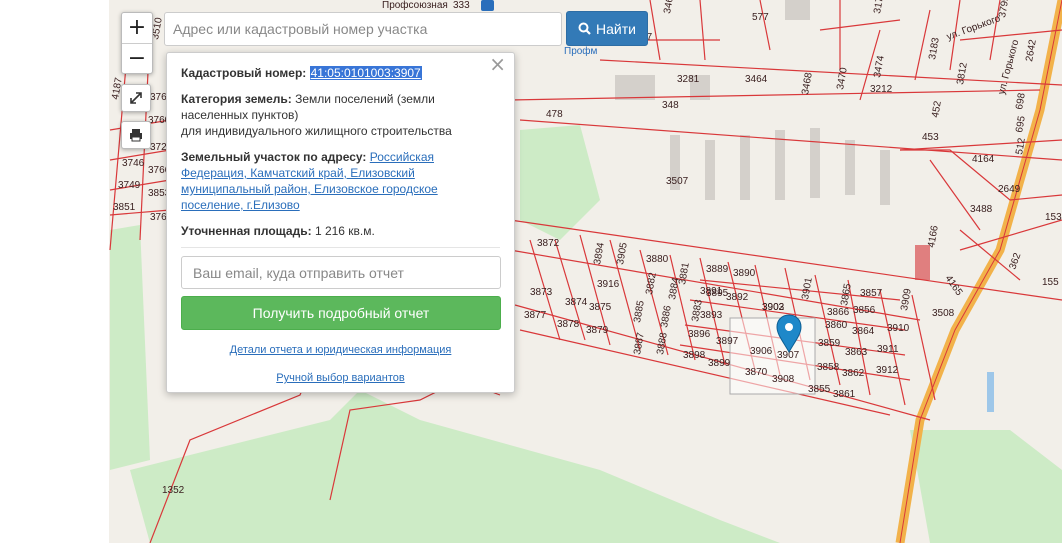 This screenshot has height=543, width=1062. I want to click on parcel-label: 3896, so click(699, 334).